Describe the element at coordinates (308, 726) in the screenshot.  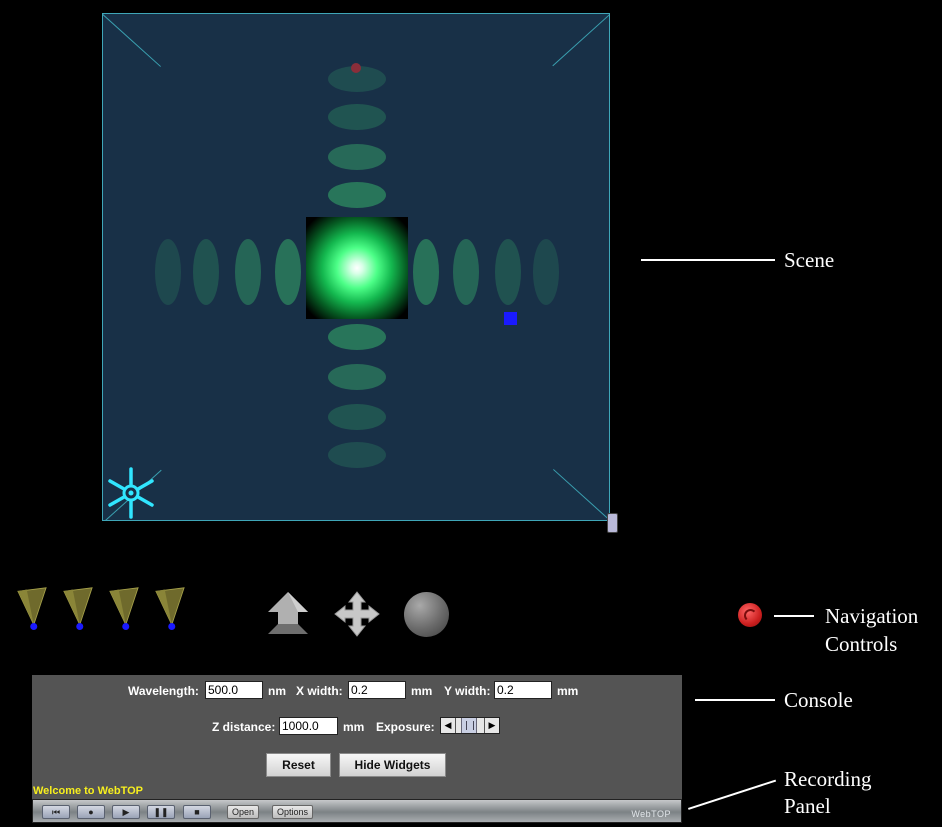
I see `zdistance-field` at that location.